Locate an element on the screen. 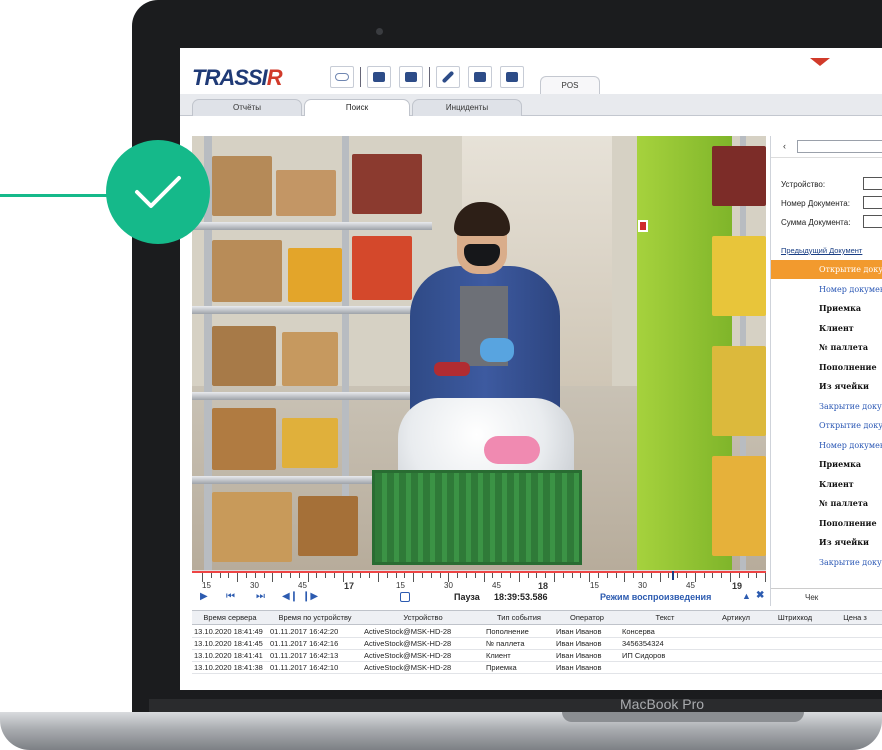  play-icon: ▶ is located at coordinates (204, 596).